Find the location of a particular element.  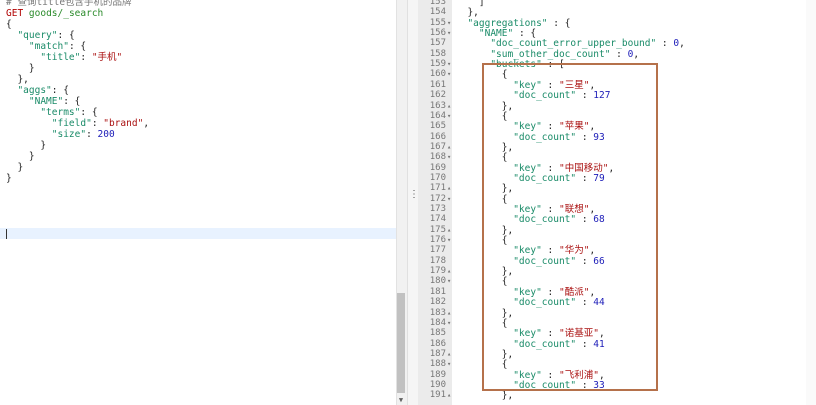

line-content: }, is located at coordinates (467, 13).